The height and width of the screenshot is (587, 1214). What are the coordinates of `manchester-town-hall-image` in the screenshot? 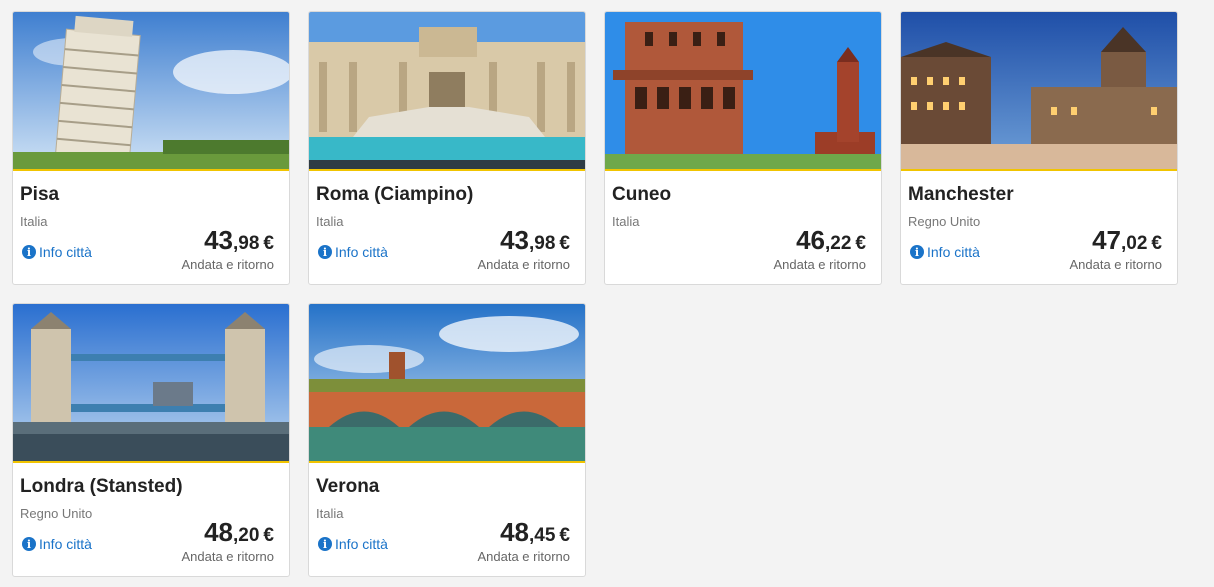 It's located at (1039, 90).